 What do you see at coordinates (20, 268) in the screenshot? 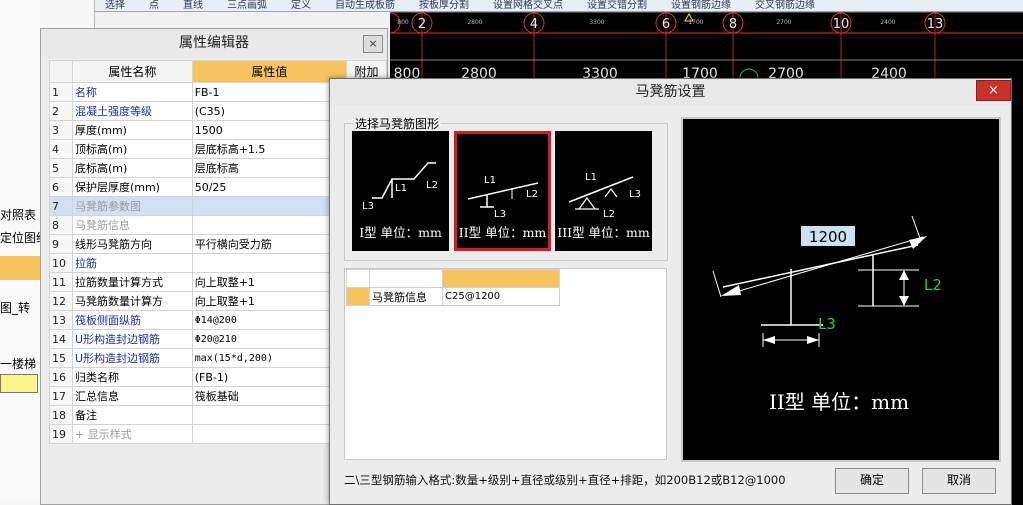
I see `left-panel-header` at bounding box center [20, 268].